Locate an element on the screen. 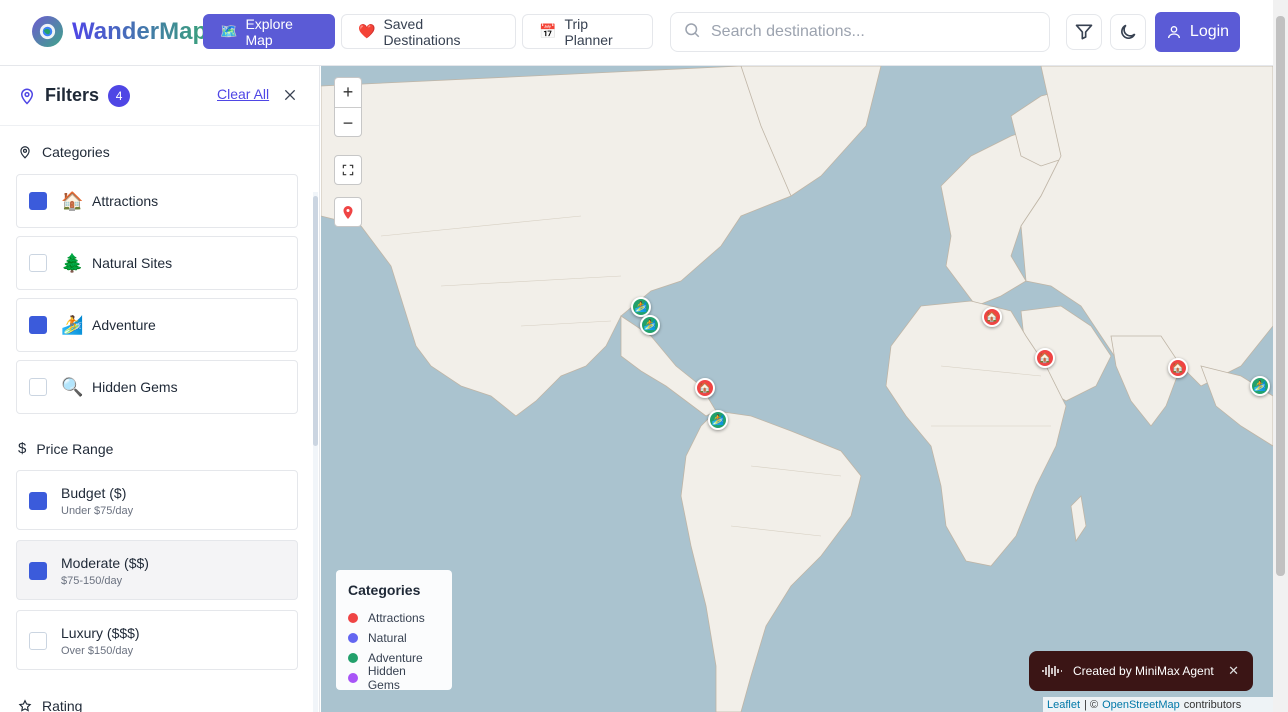 This screenshot has height=712, width=1288. budget-checkbox is located at coordinates (38, 501).